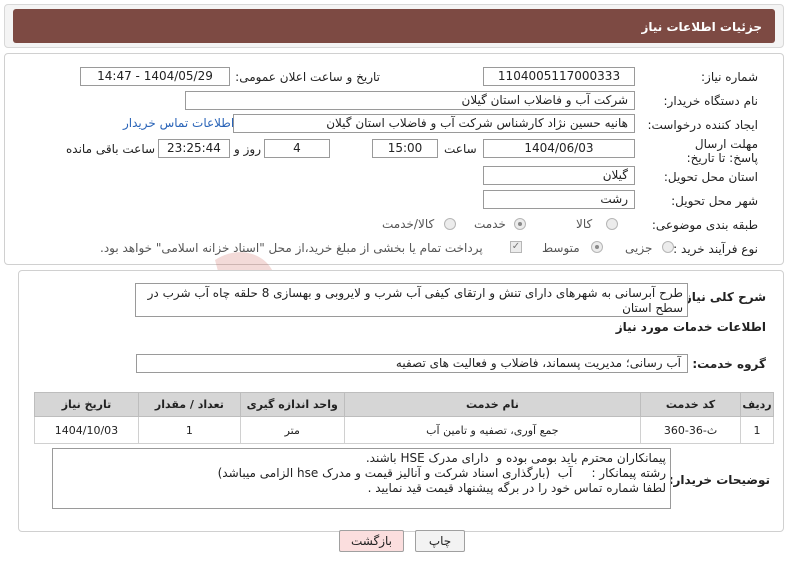  I want to click on deadline-time-label: ساعت, so click(460, 149).